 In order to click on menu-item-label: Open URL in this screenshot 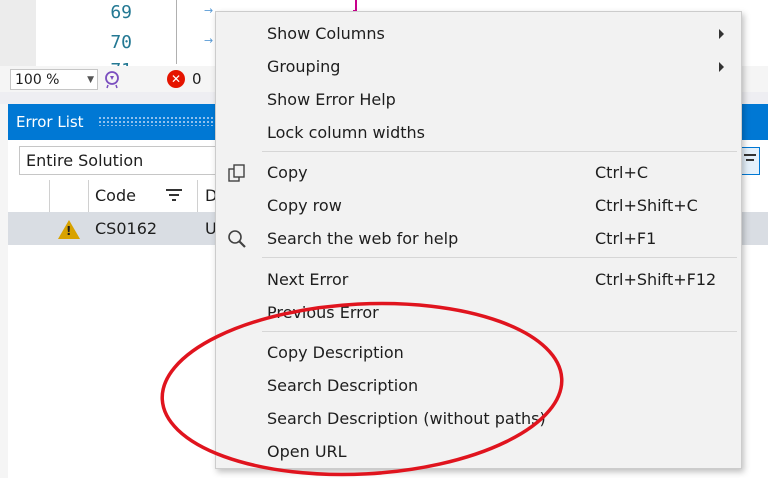, I will do `click(307, 451)`.